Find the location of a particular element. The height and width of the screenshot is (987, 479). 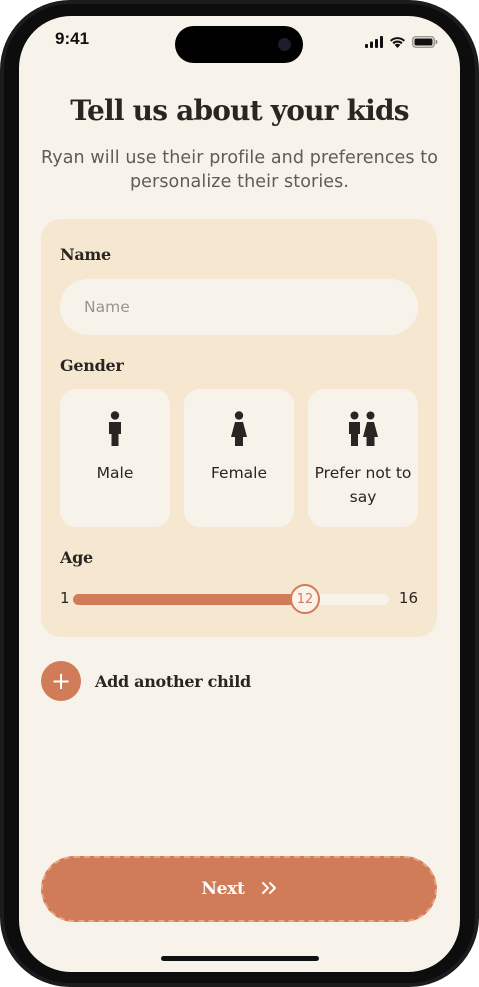

next-button: Next is located at coordinates (239, 889).